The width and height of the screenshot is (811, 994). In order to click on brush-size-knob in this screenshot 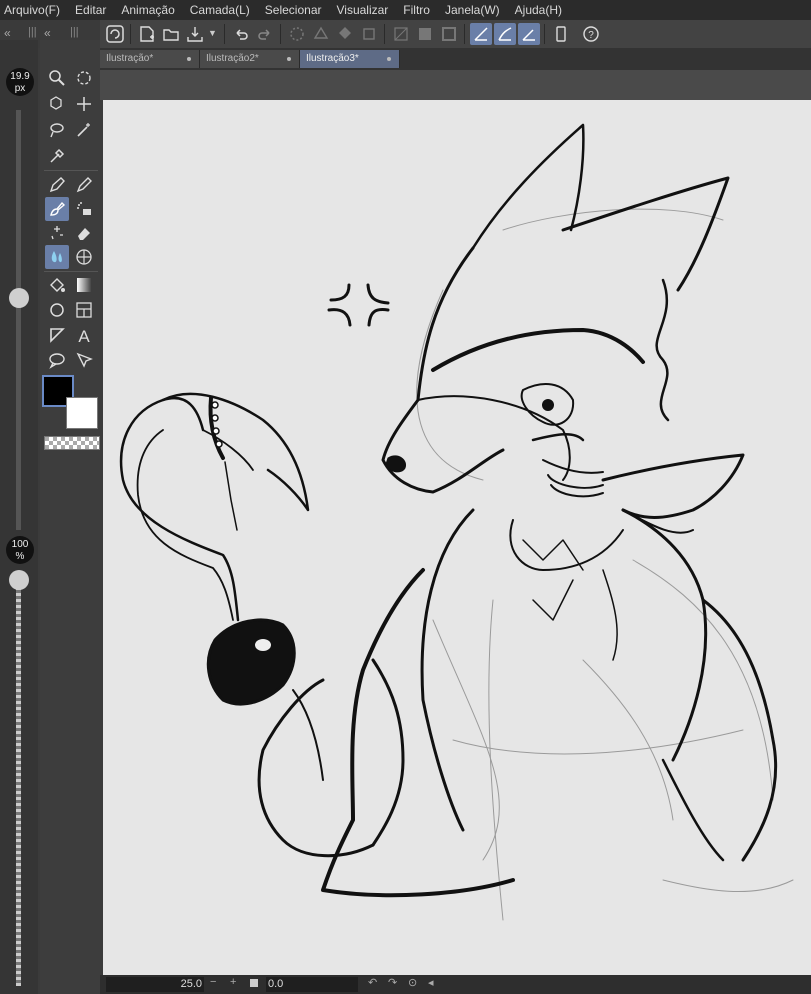, I will do `click(19, 298)`.